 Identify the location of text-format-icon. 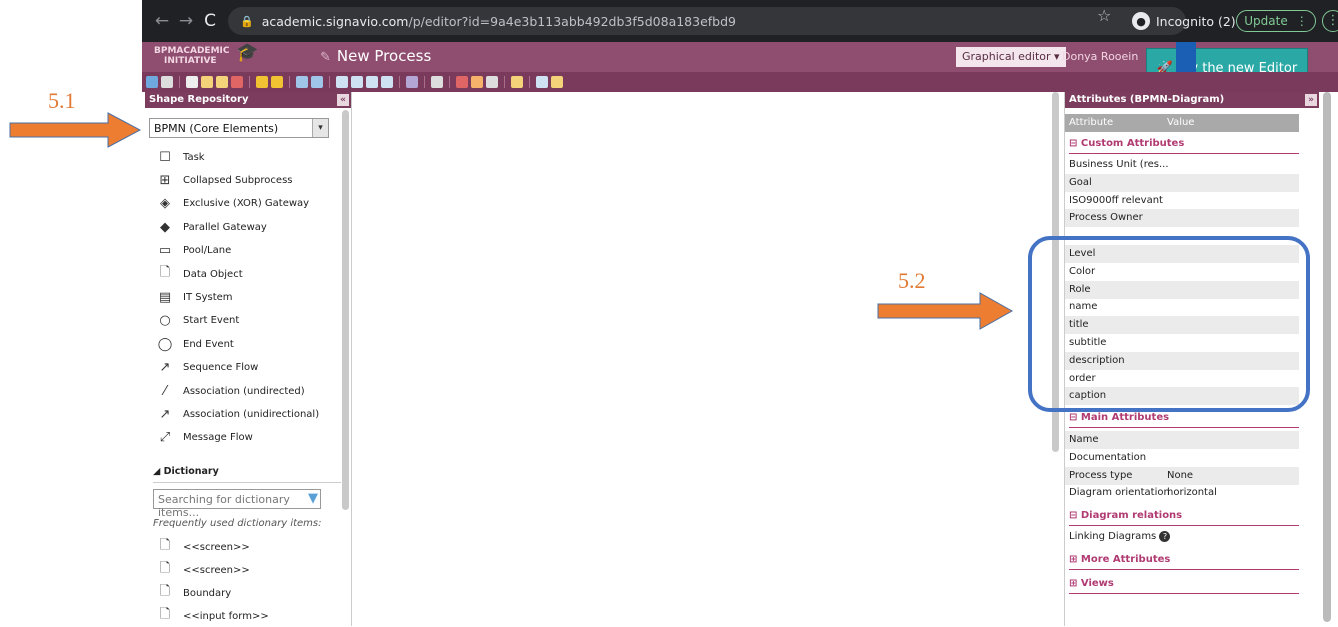
(437, 82).